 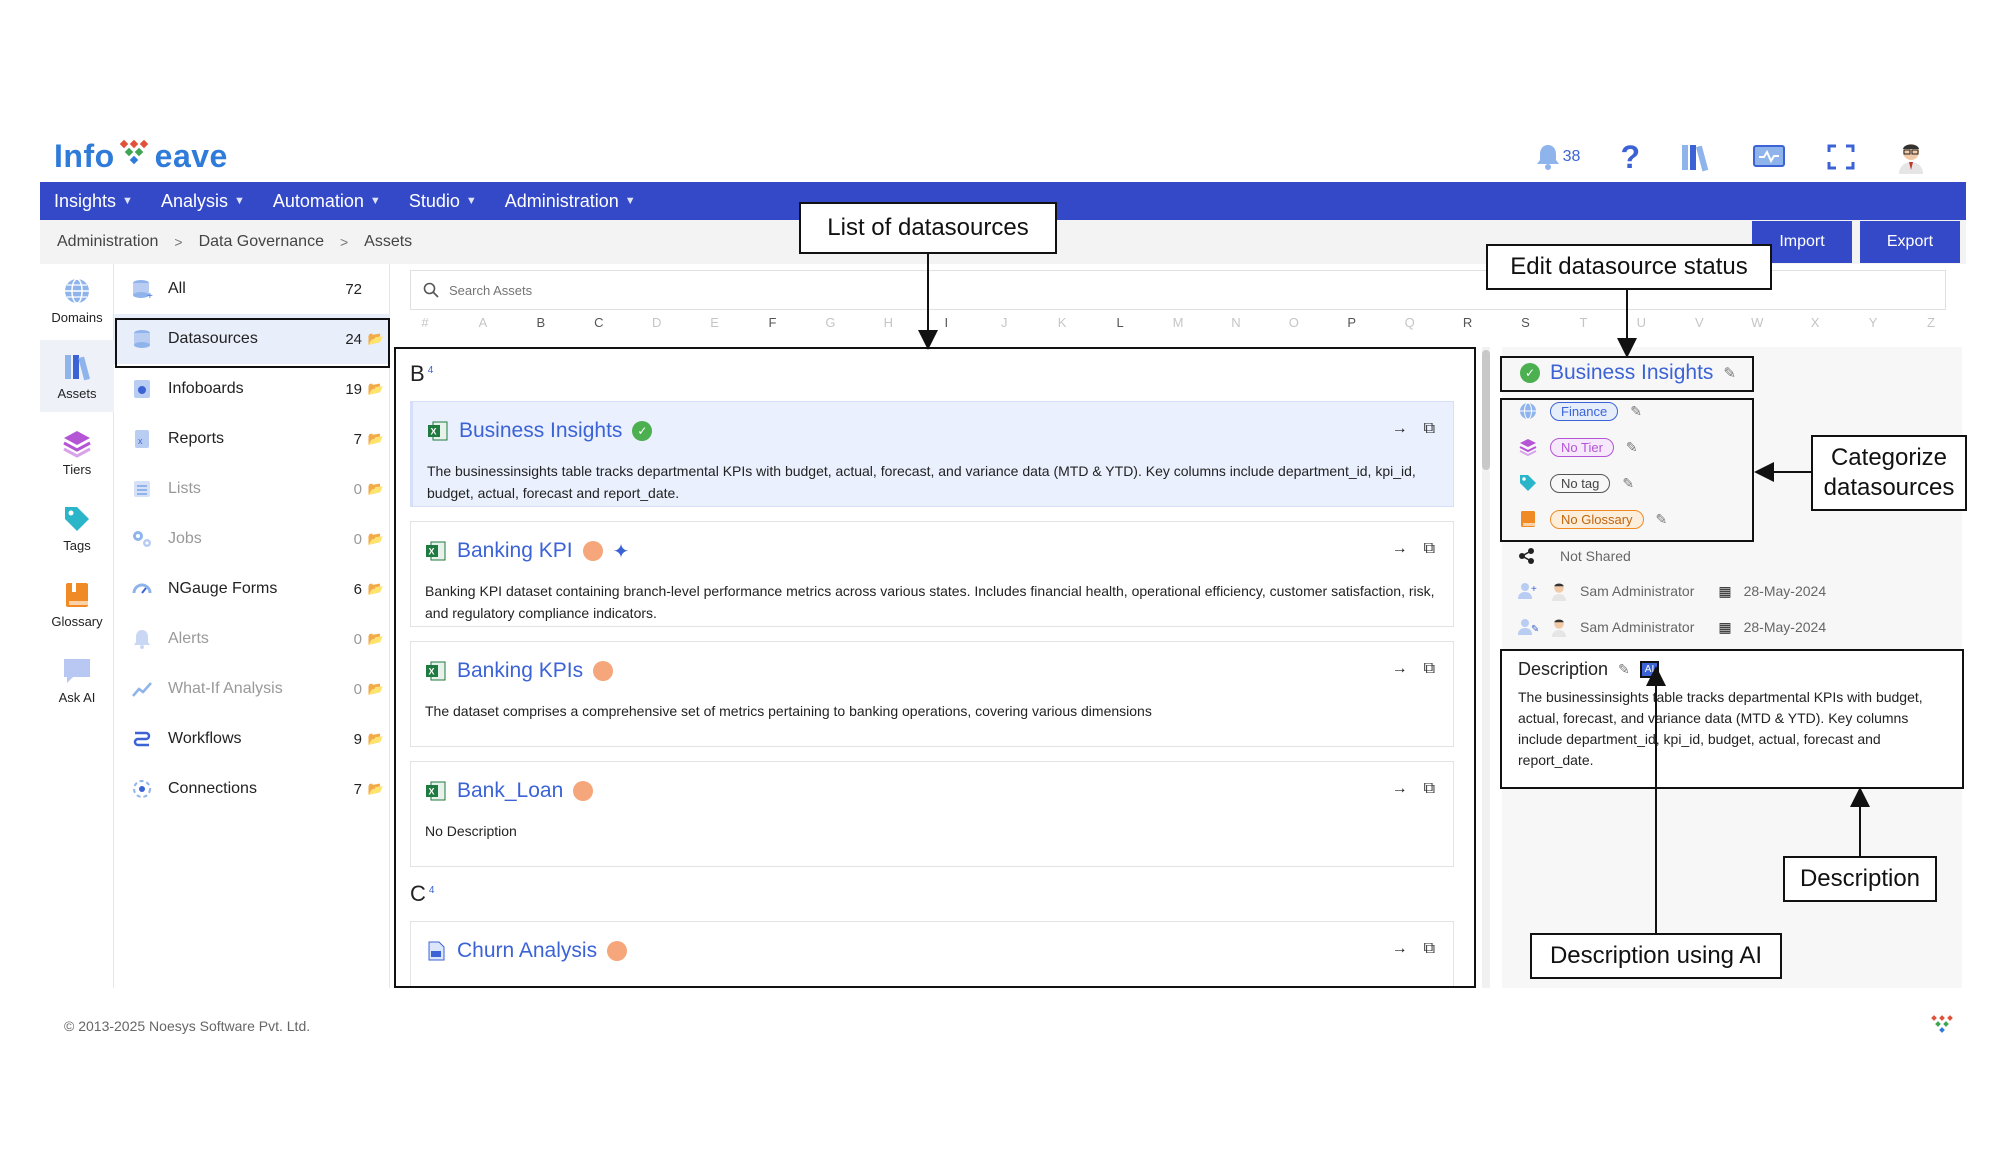 I want to click on breadcrumb-data-governance: Data Governance, so click(x=261, y=242).